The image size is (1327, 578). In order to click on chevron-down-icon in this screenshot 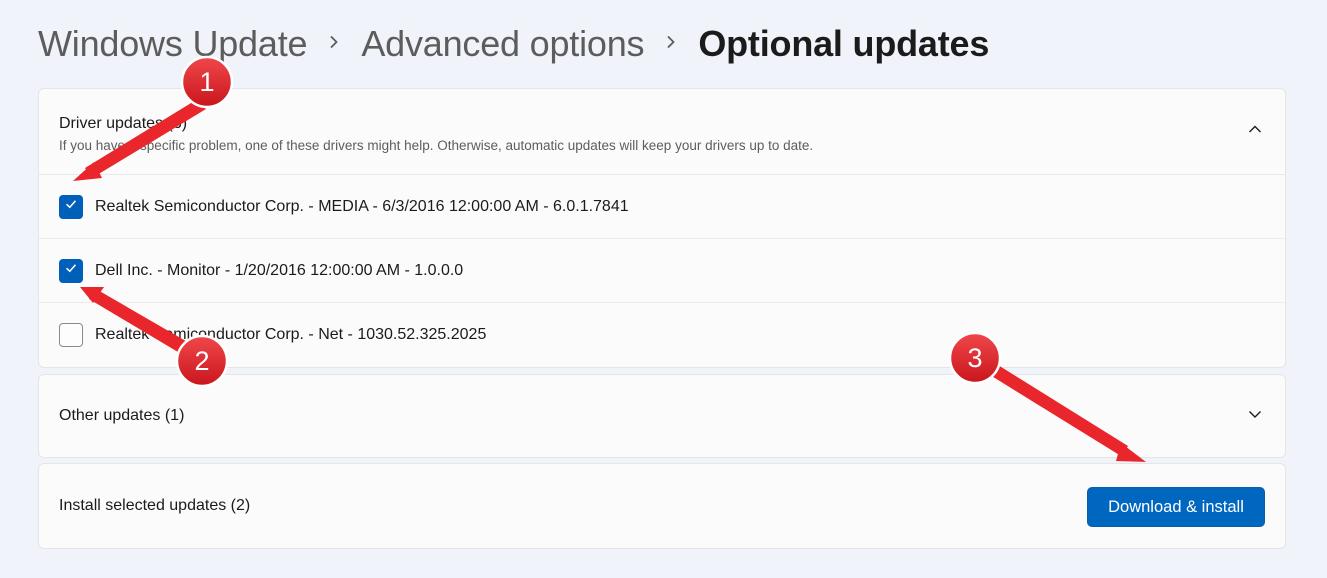, I will do `click(1255, 416)`.